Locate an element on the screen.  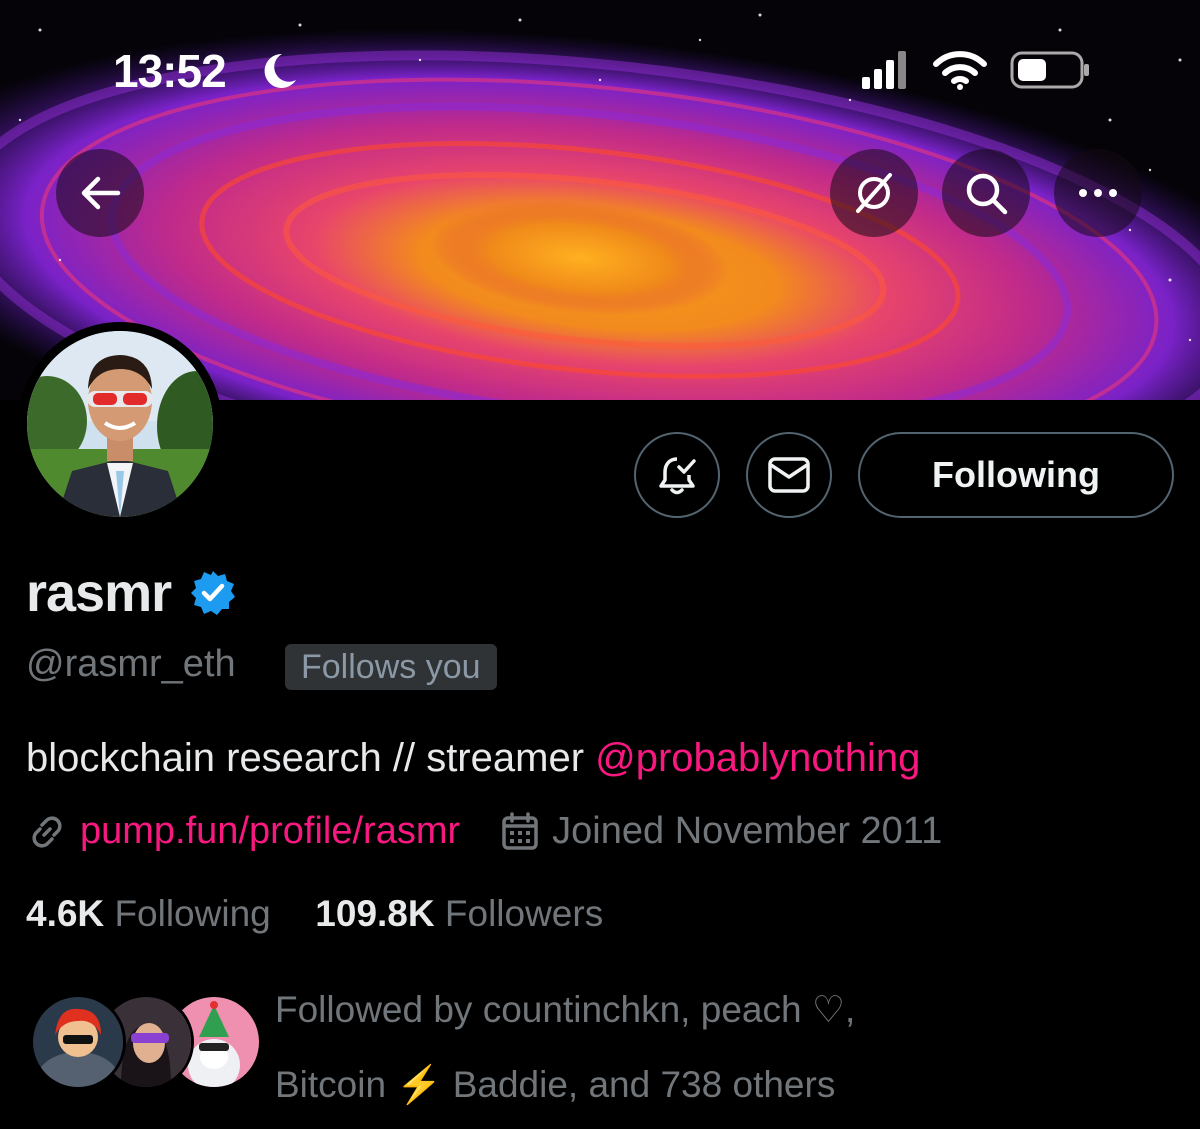
profile-avatar is located at coordinates (120, 424).